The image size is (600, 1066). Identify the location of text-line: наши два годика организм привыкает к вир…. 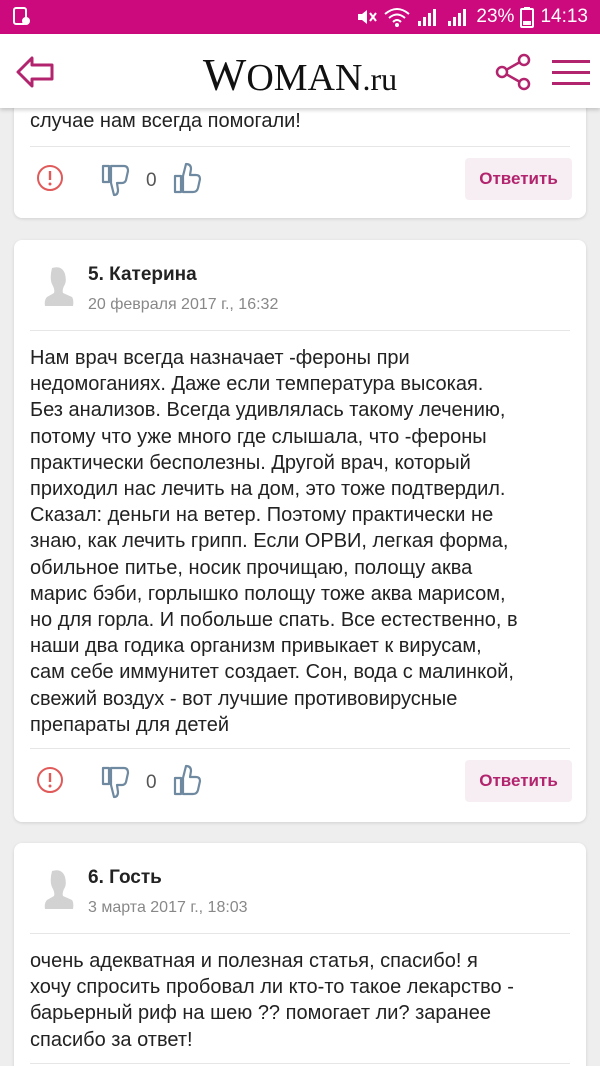
(256, 646).